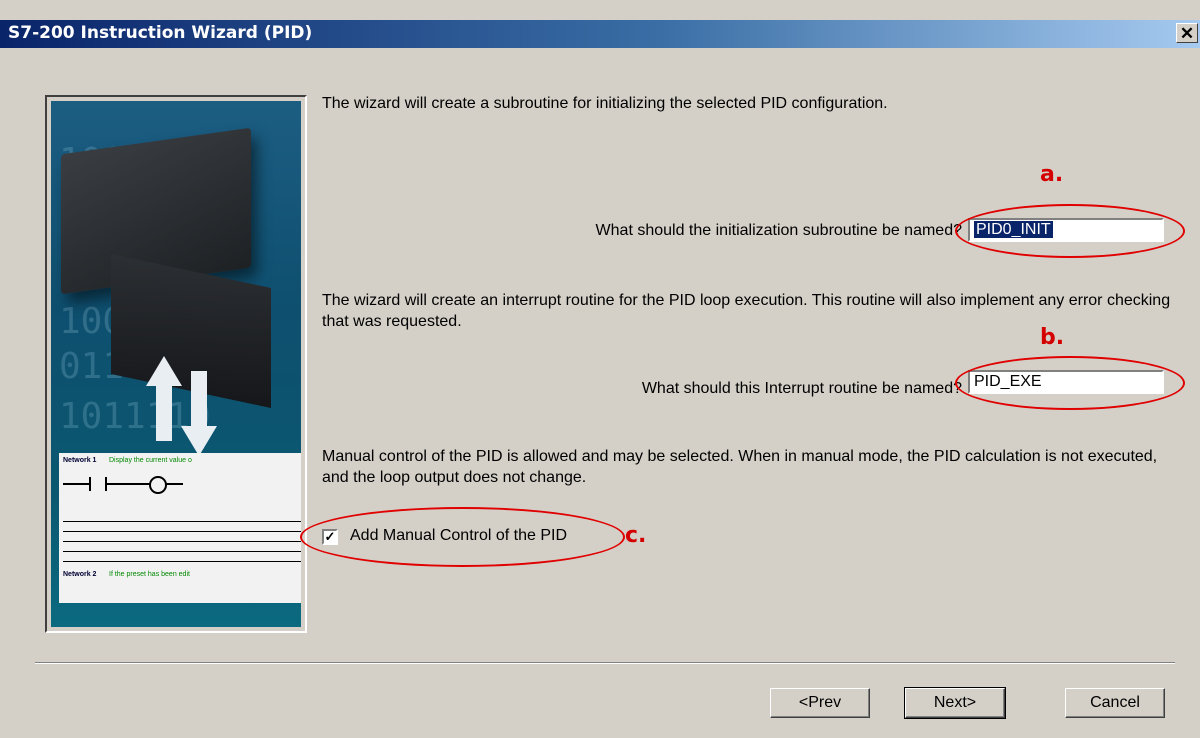 The height and width of the screenshot is (738, 1200). I want to click on footer-divider, so click(605, 663).